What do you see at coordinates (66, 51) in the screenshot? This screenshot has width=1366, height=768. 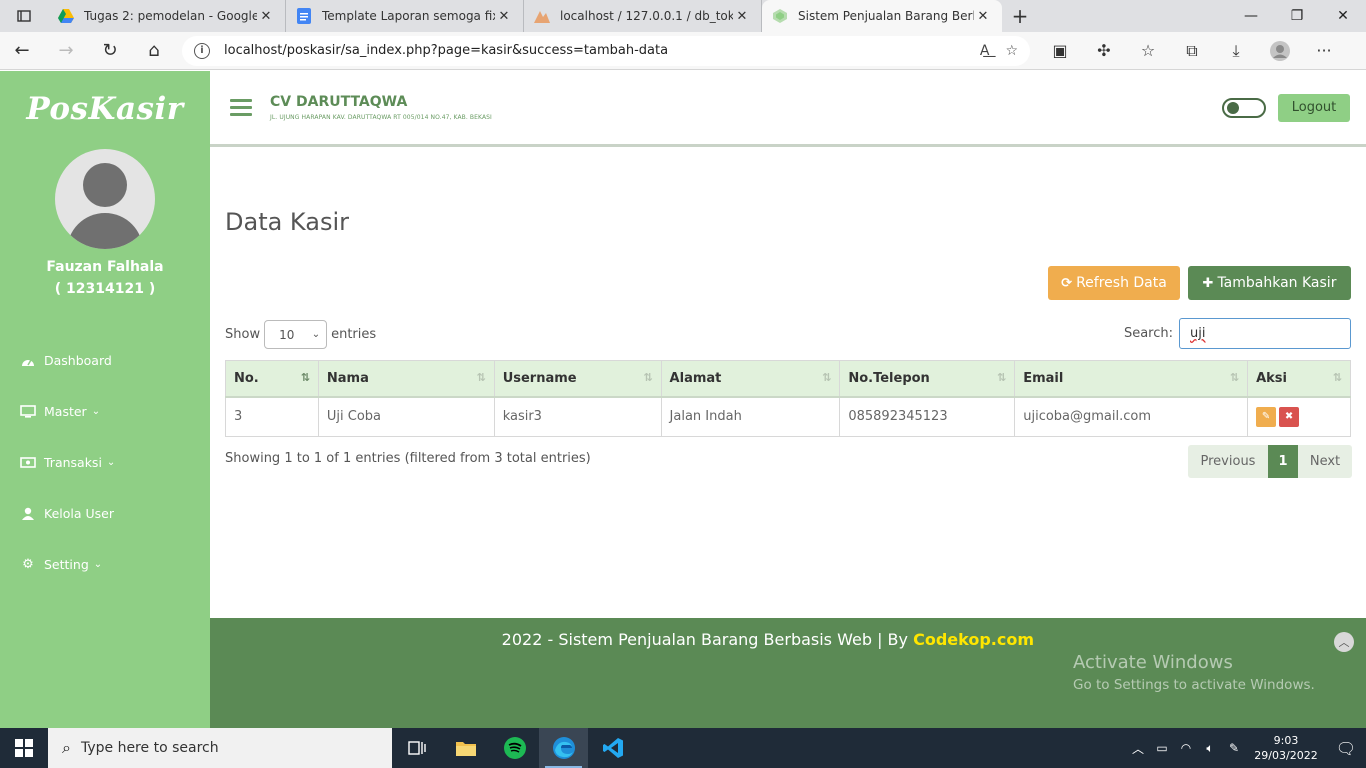 I see `forward-icon: →` at bounding box center [66, 51].